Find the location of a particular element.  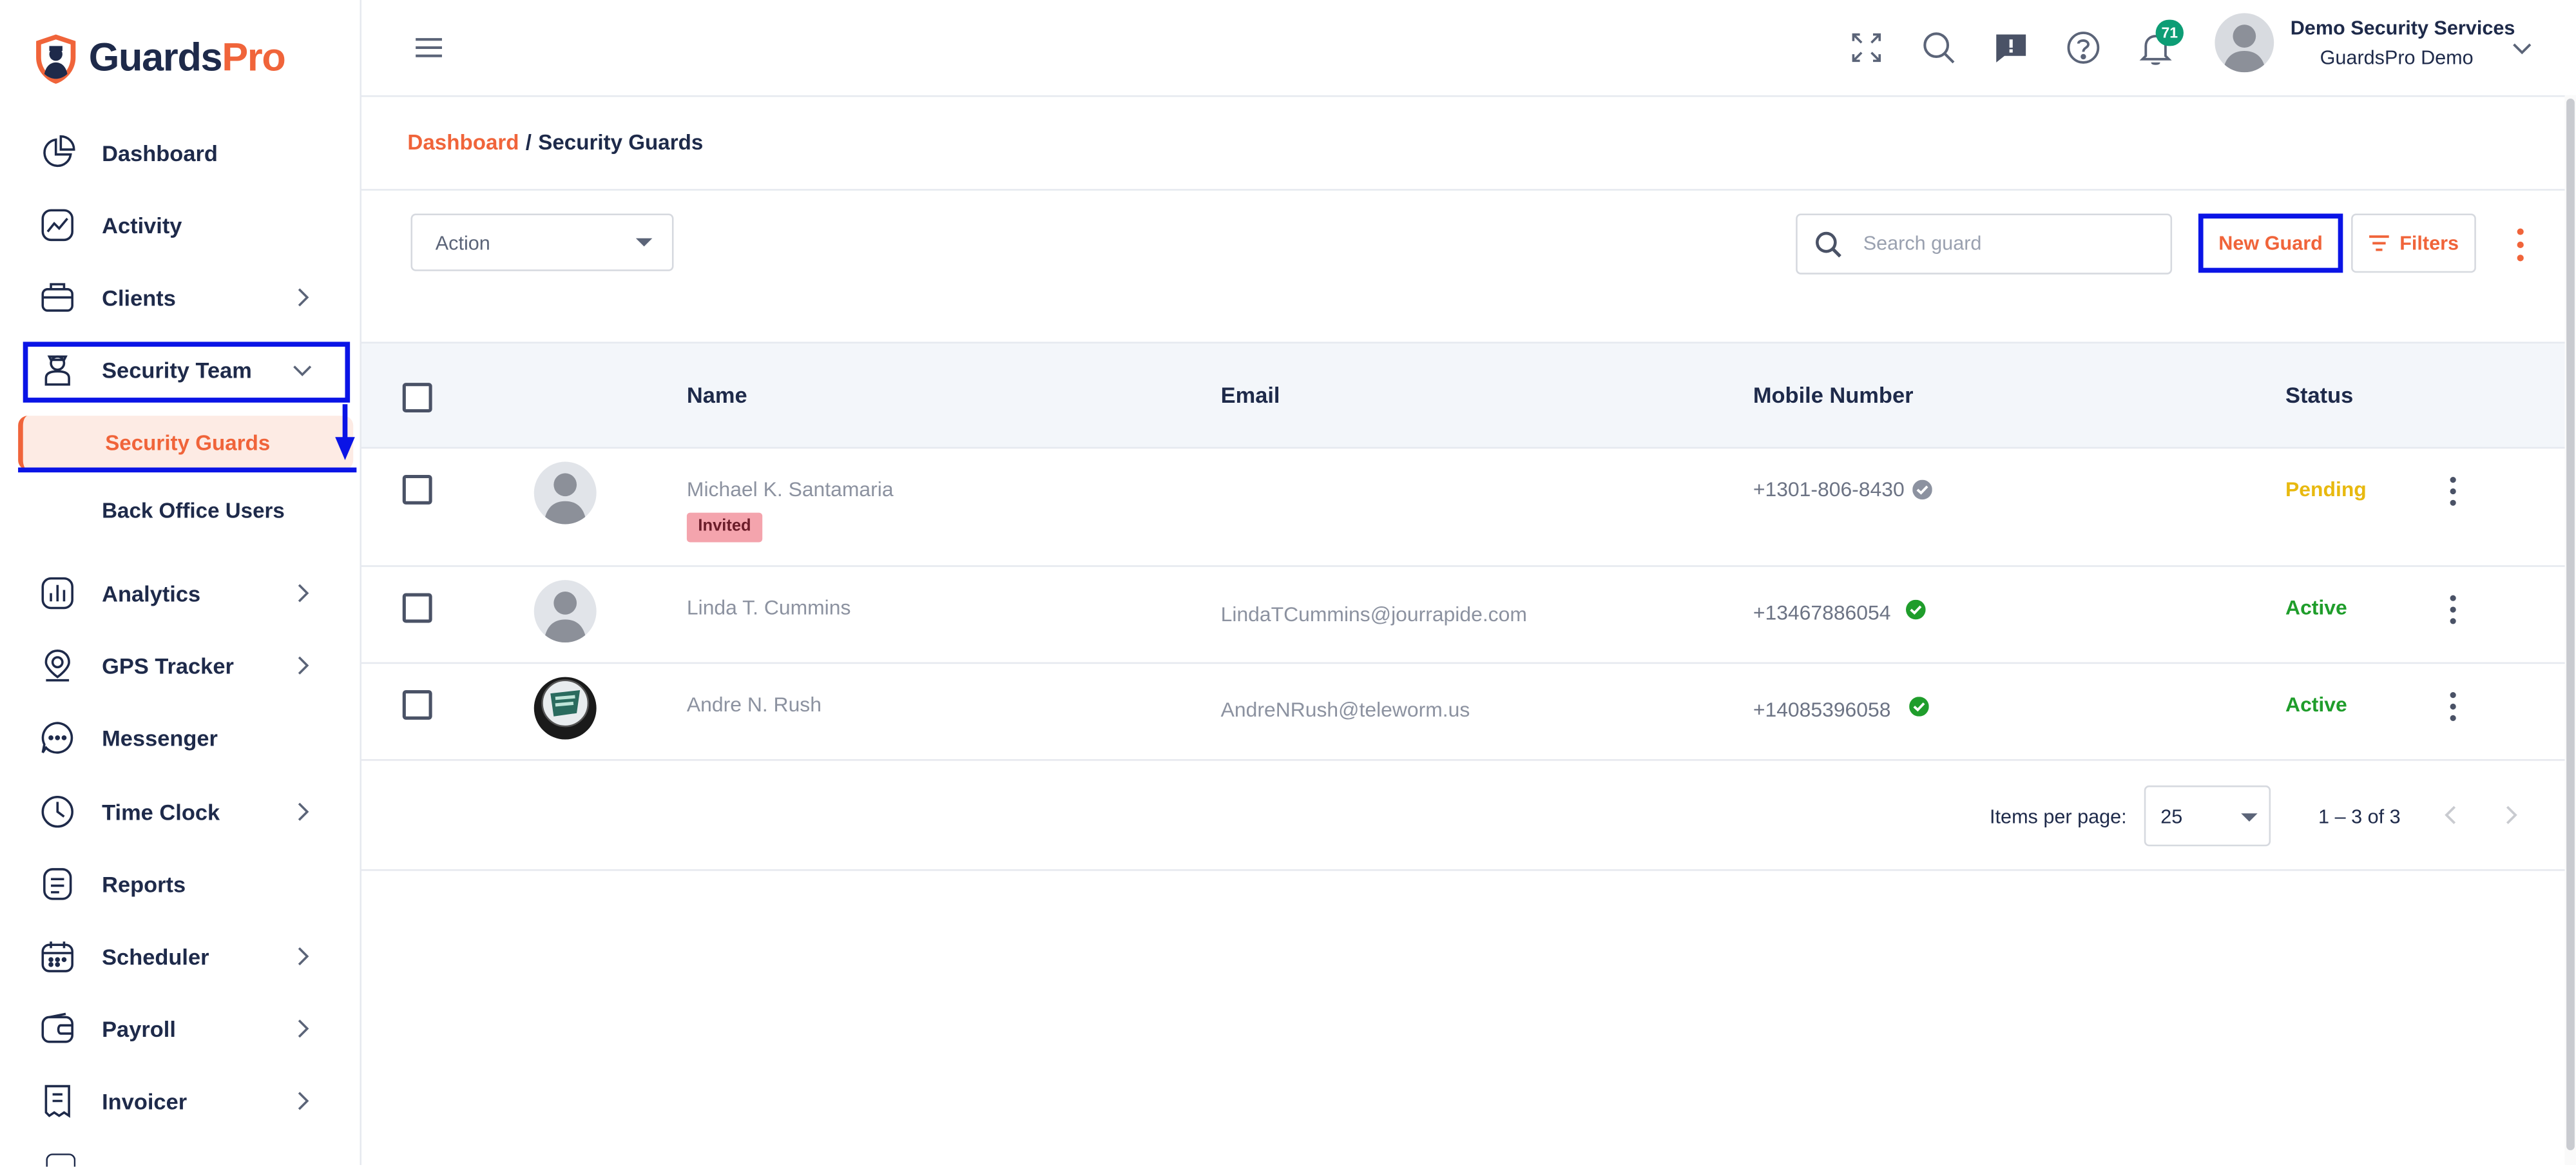

search-guard-input is located at coordinates (2011, 243).